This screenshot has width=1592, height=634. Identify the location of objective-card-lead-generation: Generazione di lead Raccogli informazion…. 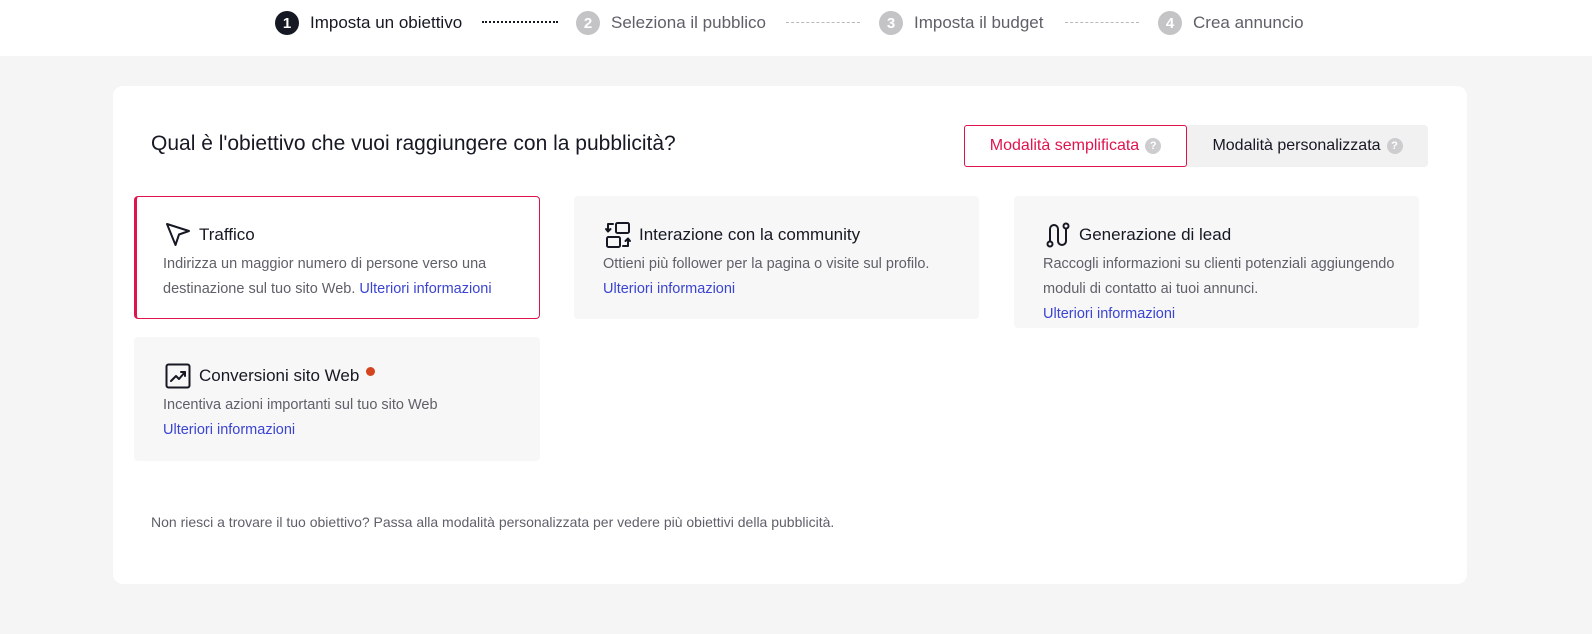
(1216, 262).